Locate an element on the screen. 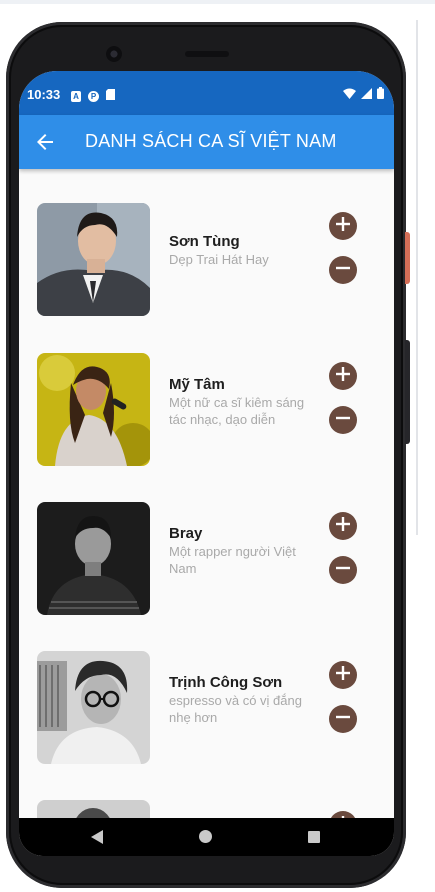 The width and height of the screenshot is (435, 892). window-top-strip is located at coordinates (217, 2).